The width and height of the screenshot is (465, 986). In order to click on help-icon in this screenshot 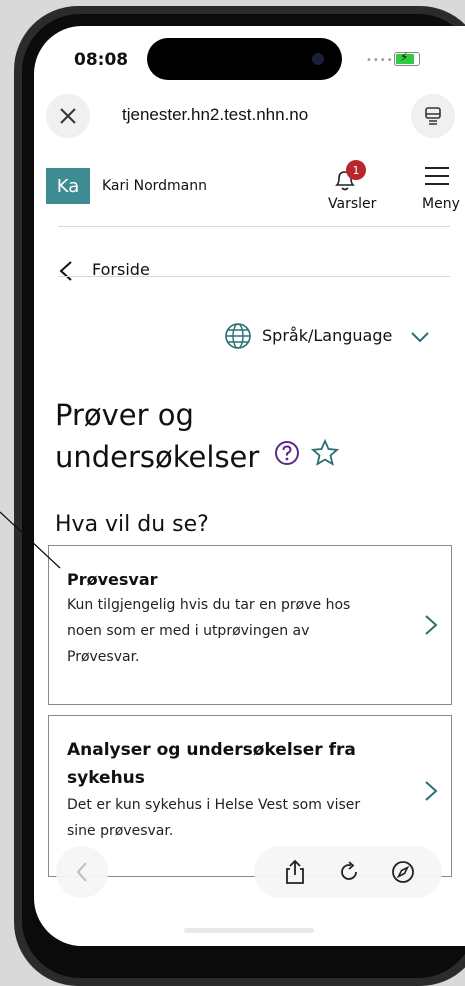, I will do `click(287, 453)`.